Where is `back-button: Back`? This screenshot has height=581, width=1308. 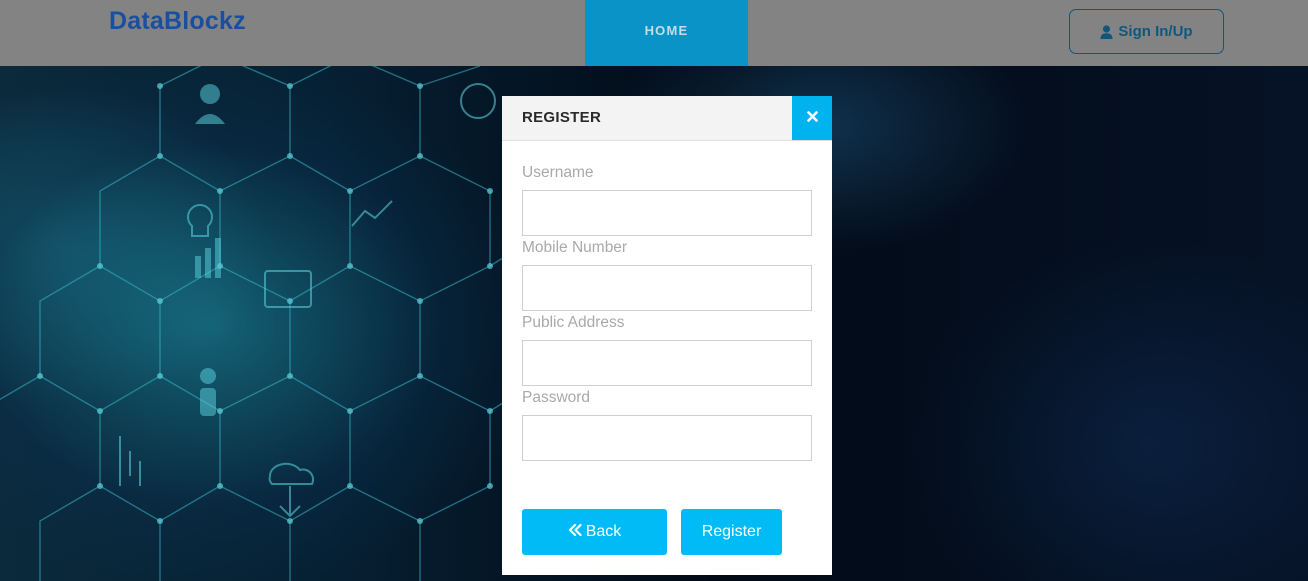 back-button: Back is located at coordinates (594, 532).